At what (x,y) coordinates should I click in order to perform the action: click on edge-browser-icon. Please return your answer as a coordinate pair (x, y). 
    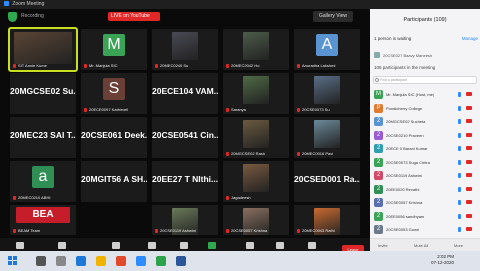
    Looking at the image, I should click on (81, 261).